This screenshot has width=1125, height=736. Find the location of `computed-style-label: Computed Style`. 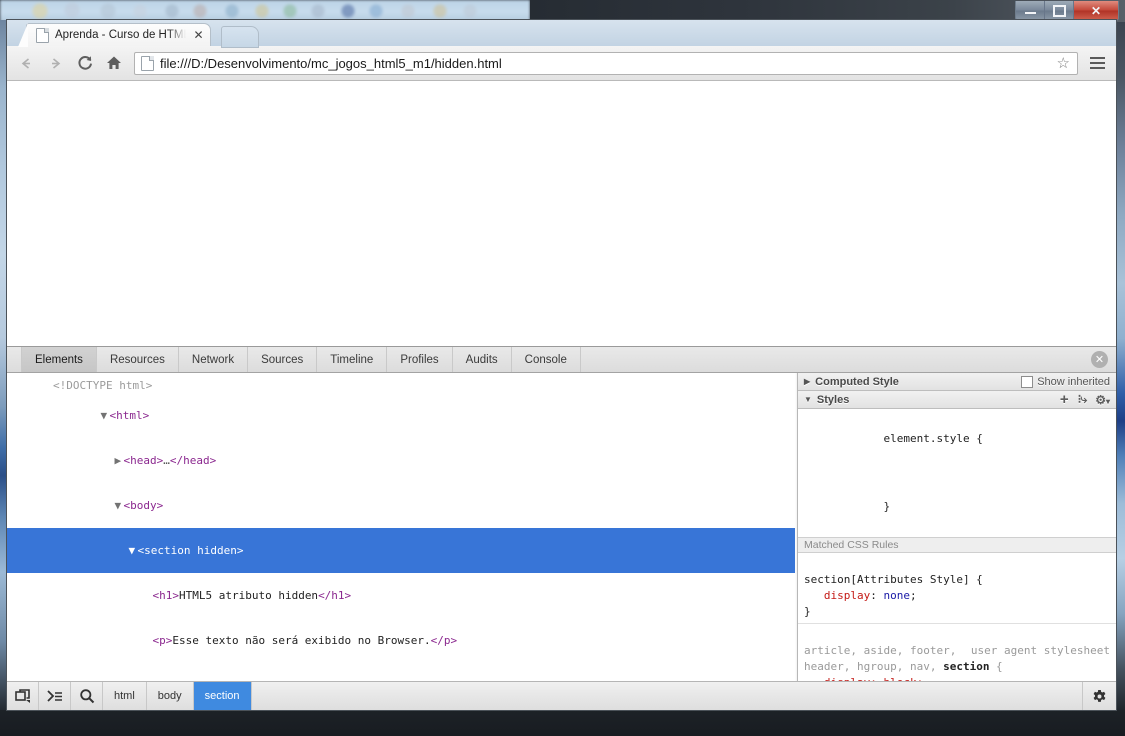

computed-style-label: Computed Style is located at coordinates (857, 381).